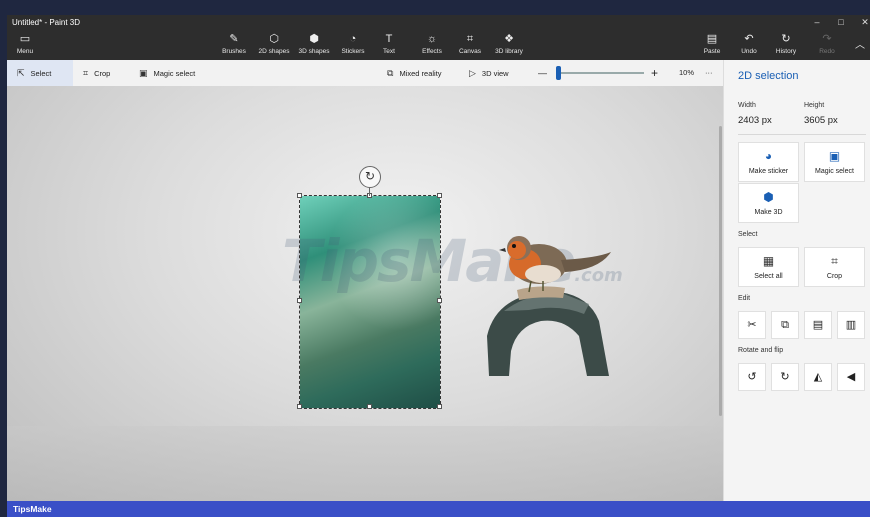  Describe the element at coordinates (365, 463) in the screenshot. I see `canvas-floor` at that location.